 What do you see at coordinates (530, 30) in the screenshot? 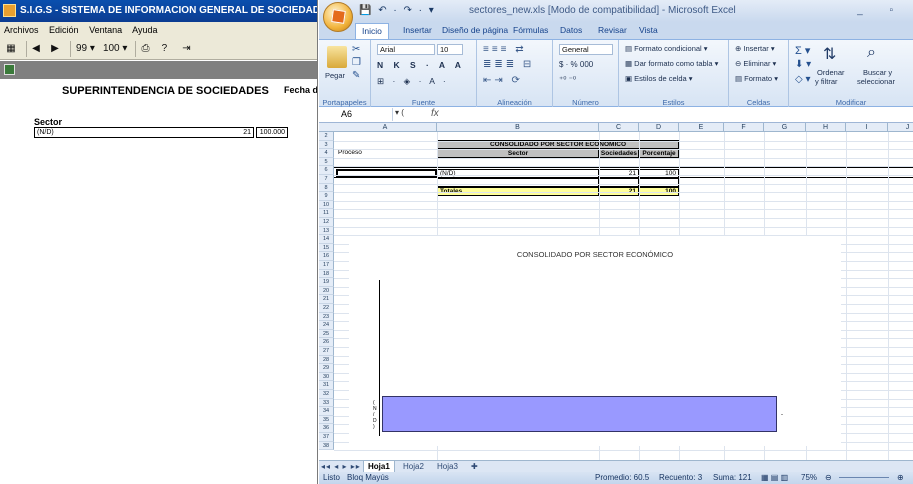
I see `tab-formulas: Fórmulas` at bounding box center [530, 30].